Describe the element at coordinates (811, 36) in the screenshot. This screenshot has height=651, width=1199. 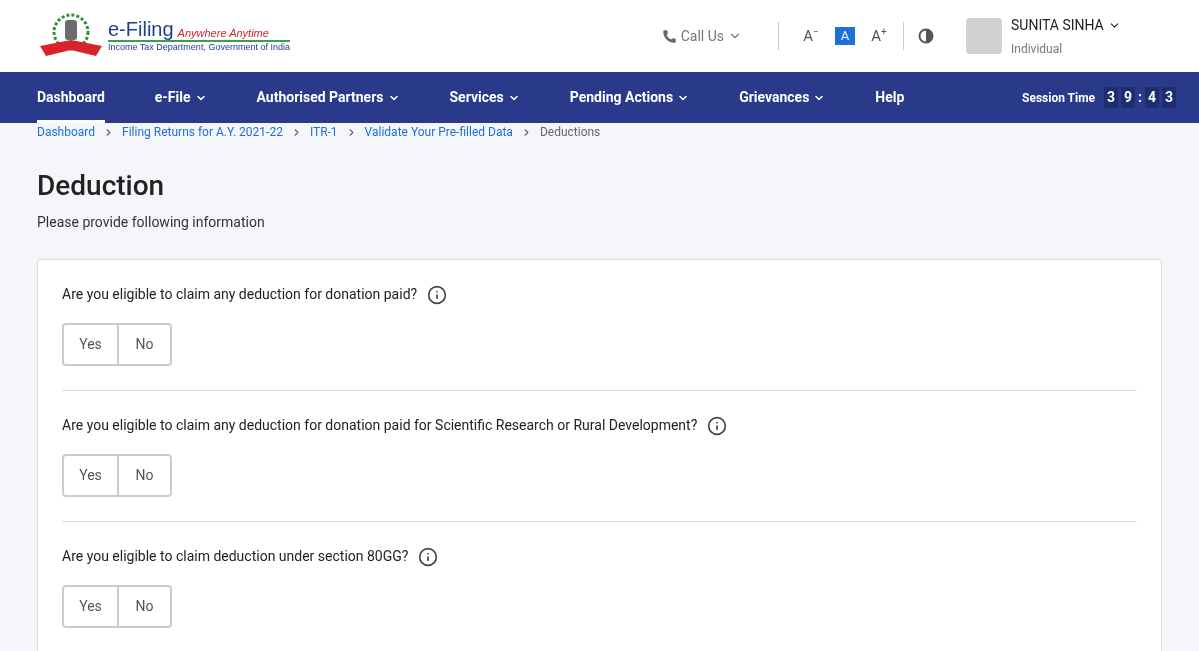
I see `font-size-button: A−` at that location.